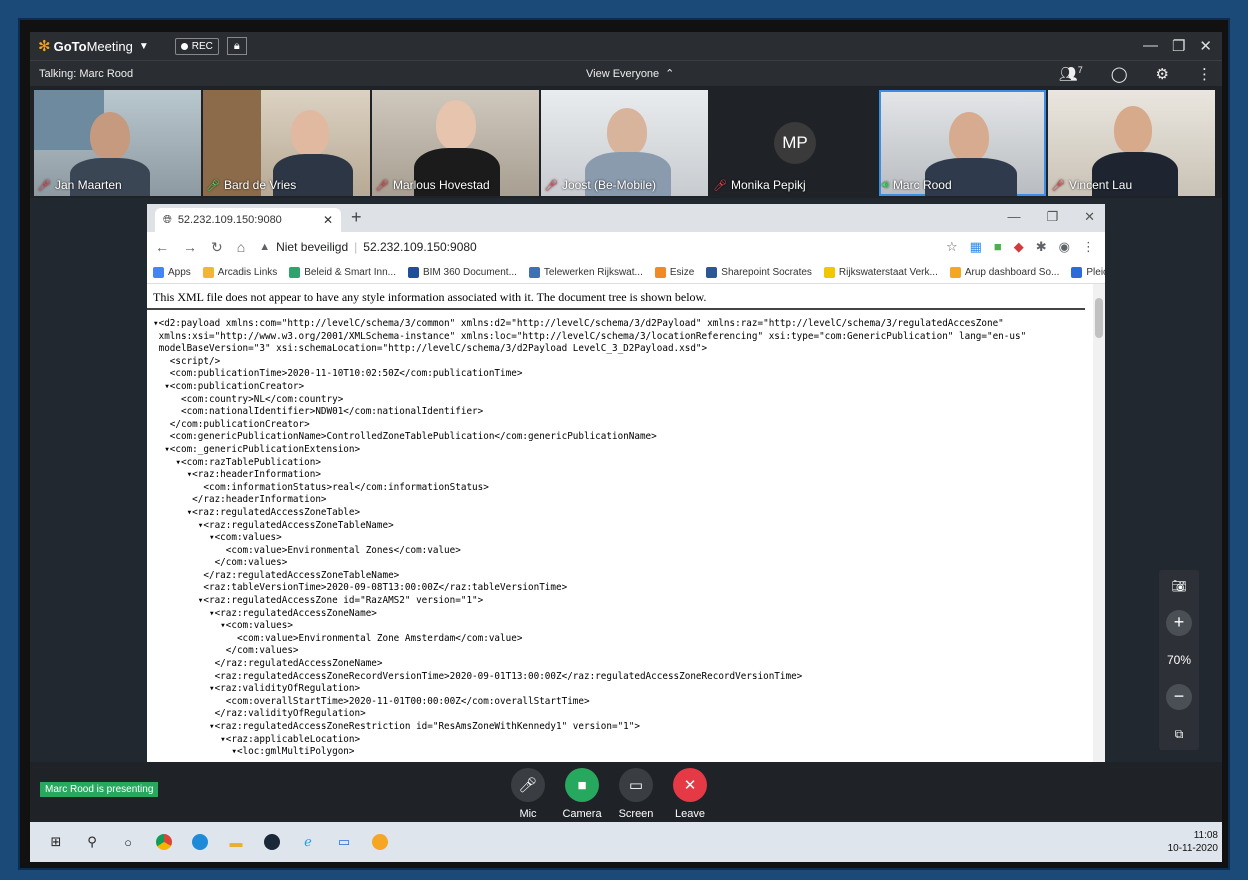  What do you see at coordinates (623, 513) in the screenshot?
I see `xml-line: ▾<raz:regulatedAccessZoneTable>` at bounding box center [623, 513].